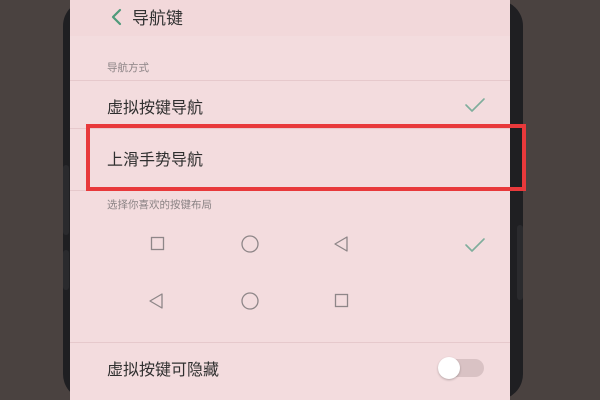 The height and width of the screenshot is (400, 600). I want to click on title-bar: 导航键, so click(290, 18).